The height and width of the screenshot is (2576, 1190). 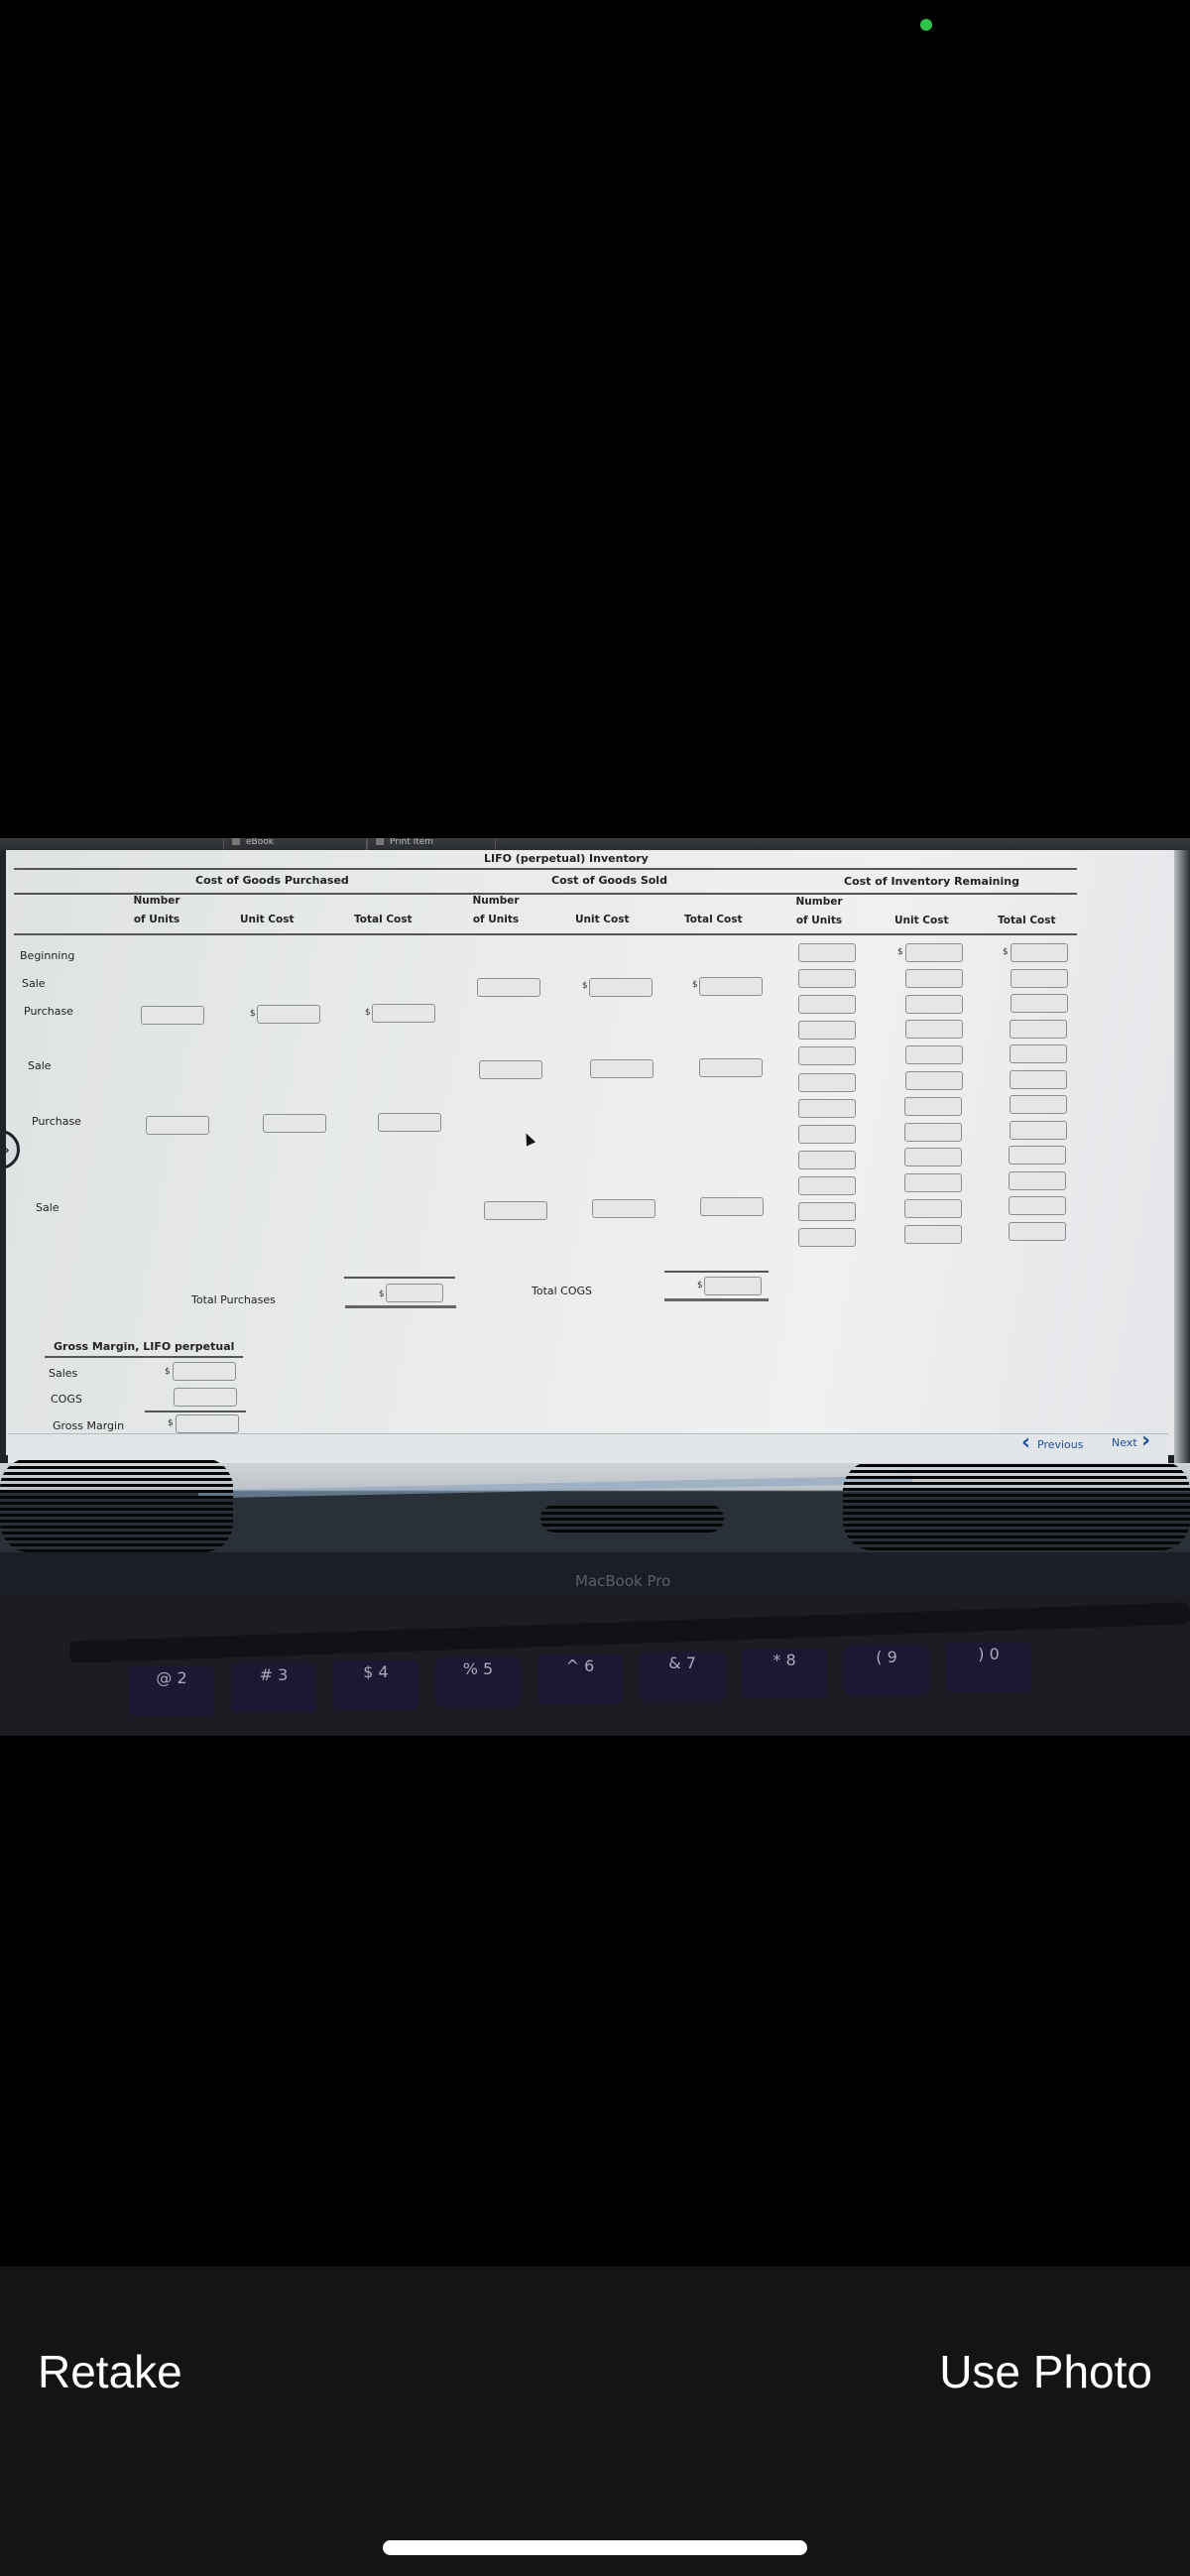 I want to click on use-photo-button: Use Photo, so click(x=1045, y=2371).